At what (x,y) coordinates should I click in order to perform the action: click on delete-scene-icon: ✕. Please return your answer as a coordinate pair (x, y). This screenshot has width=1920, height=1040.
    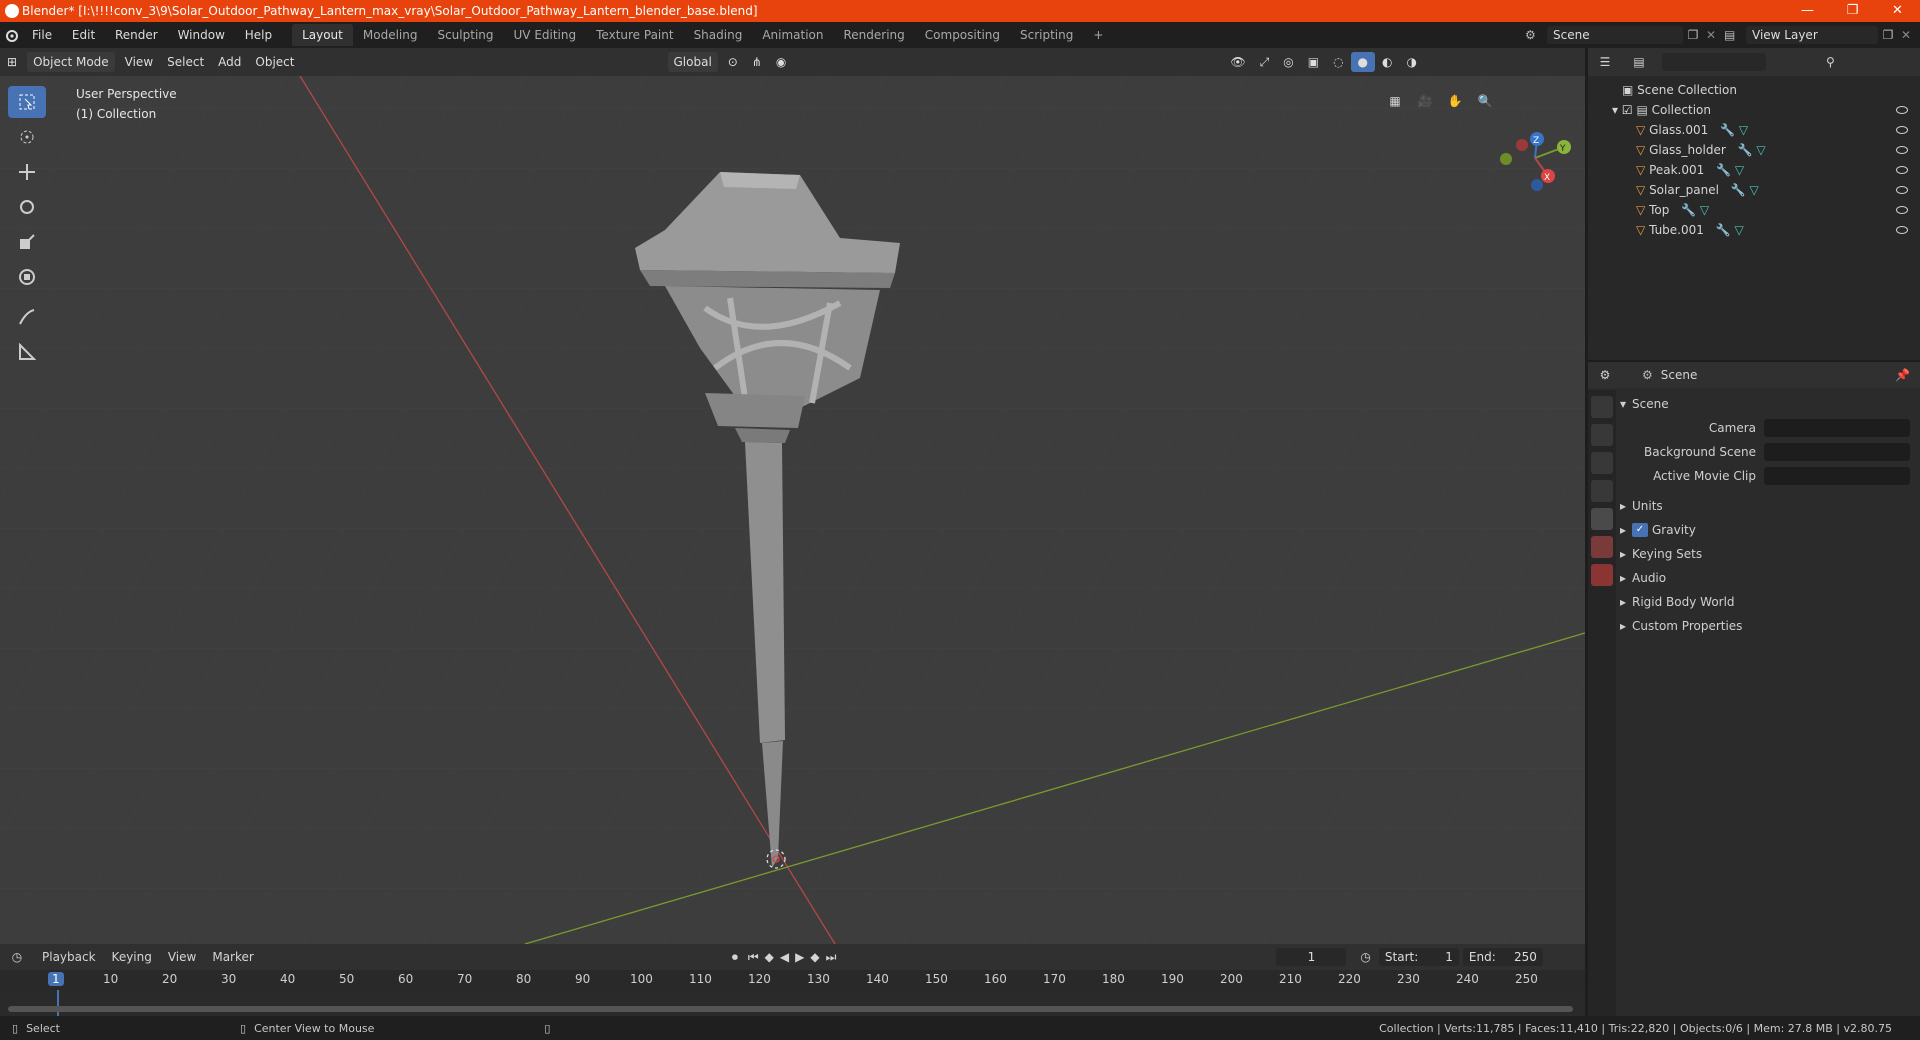
    Looking at the image, I should click on (1711, 35).